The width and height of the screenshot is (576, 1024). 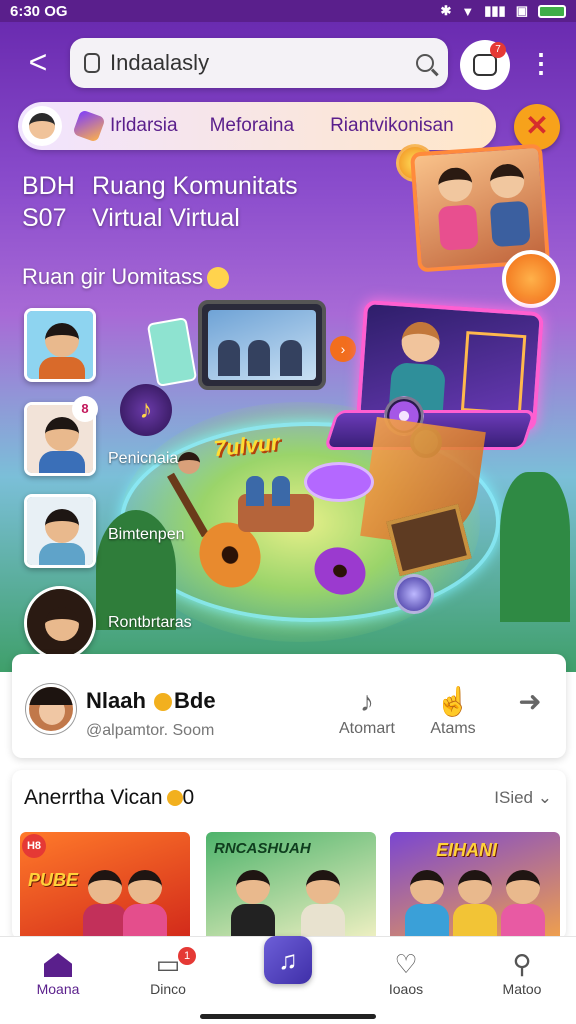 What do you see at coordinates (189, 463) in the screenshot?
I see `guitar-player` at bounding box center [189, 463].